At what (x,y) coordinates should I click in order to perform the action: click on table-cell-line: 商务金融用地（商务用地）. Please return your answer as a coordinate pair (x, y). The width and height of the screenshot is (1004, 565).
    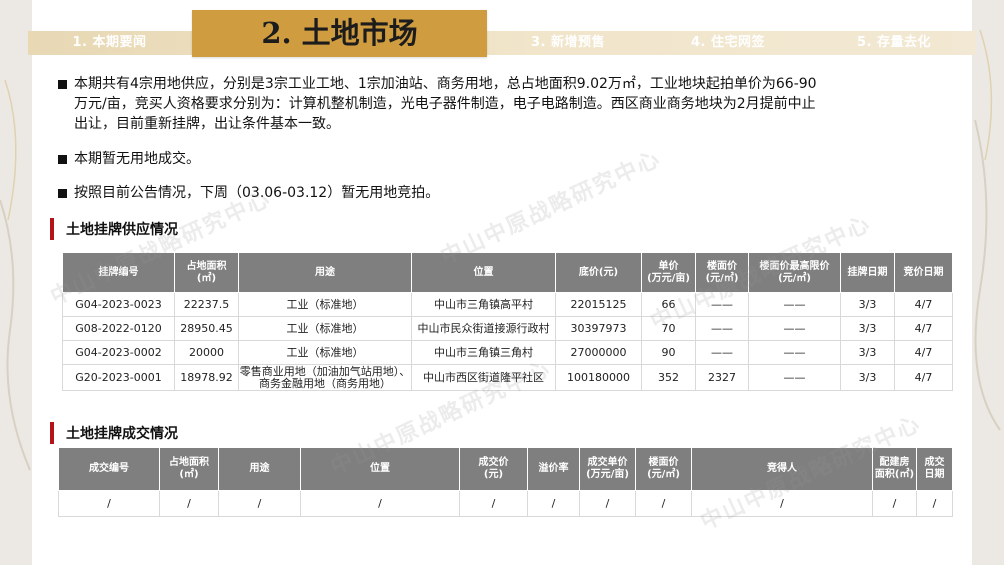
    Looking at the image, I should click on (325, 383).